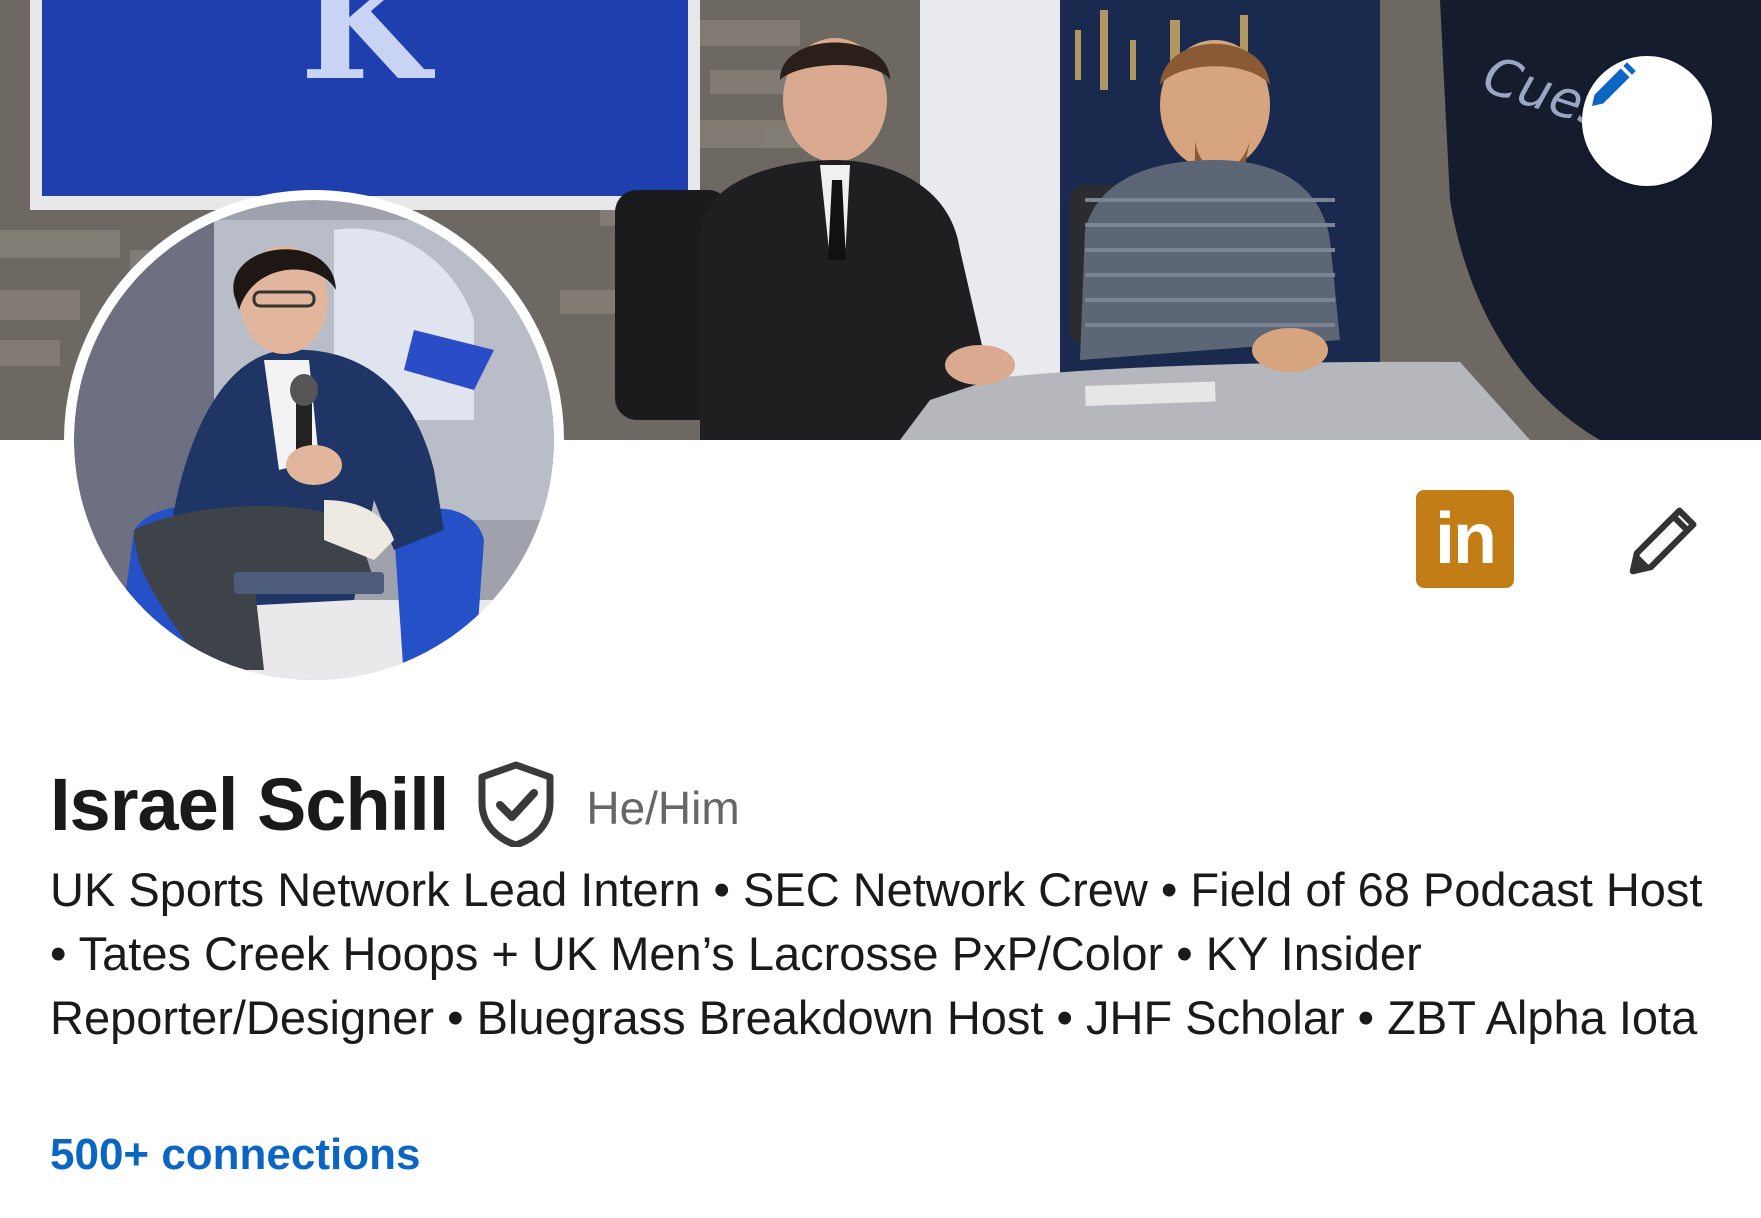 This screenshot has height=1218, width=1761. I want to click on edit-cover-button, so click(1647, 121).